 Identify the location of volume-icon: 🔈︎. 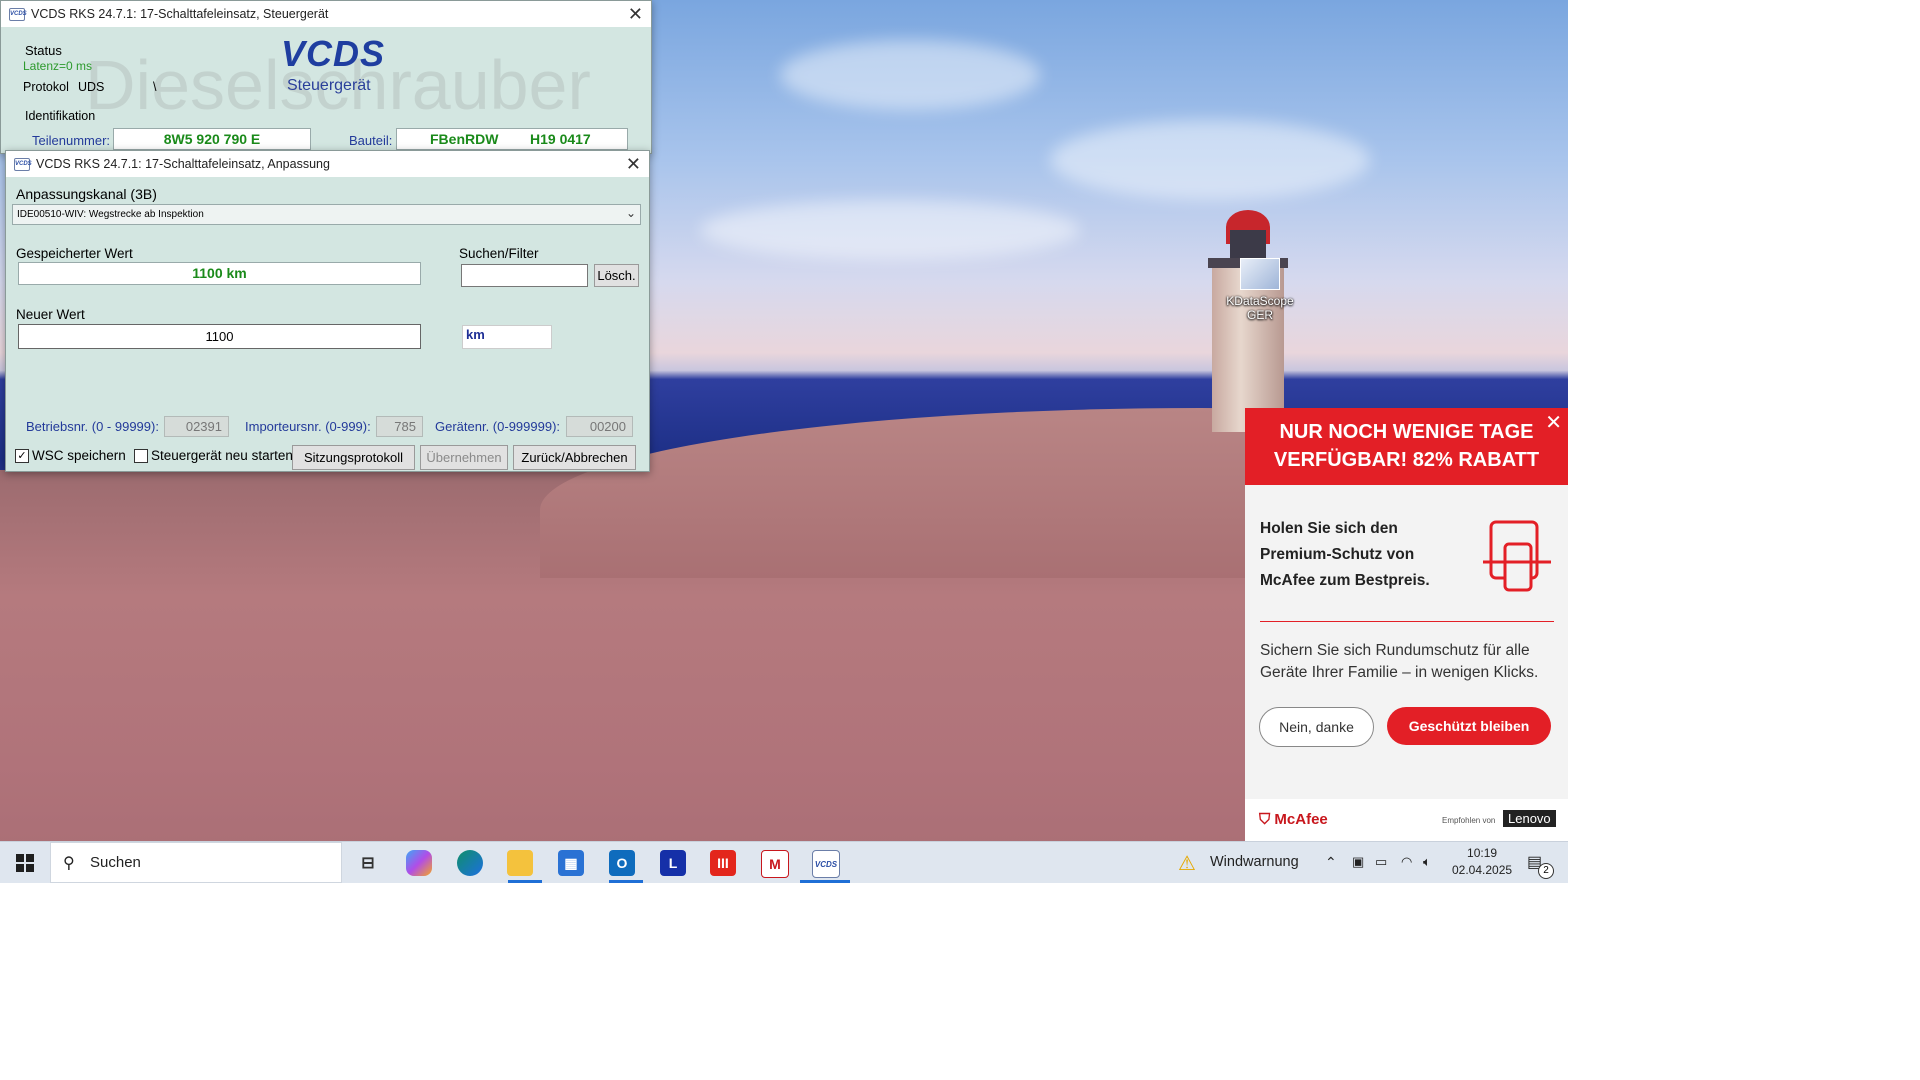
(1427, 862).